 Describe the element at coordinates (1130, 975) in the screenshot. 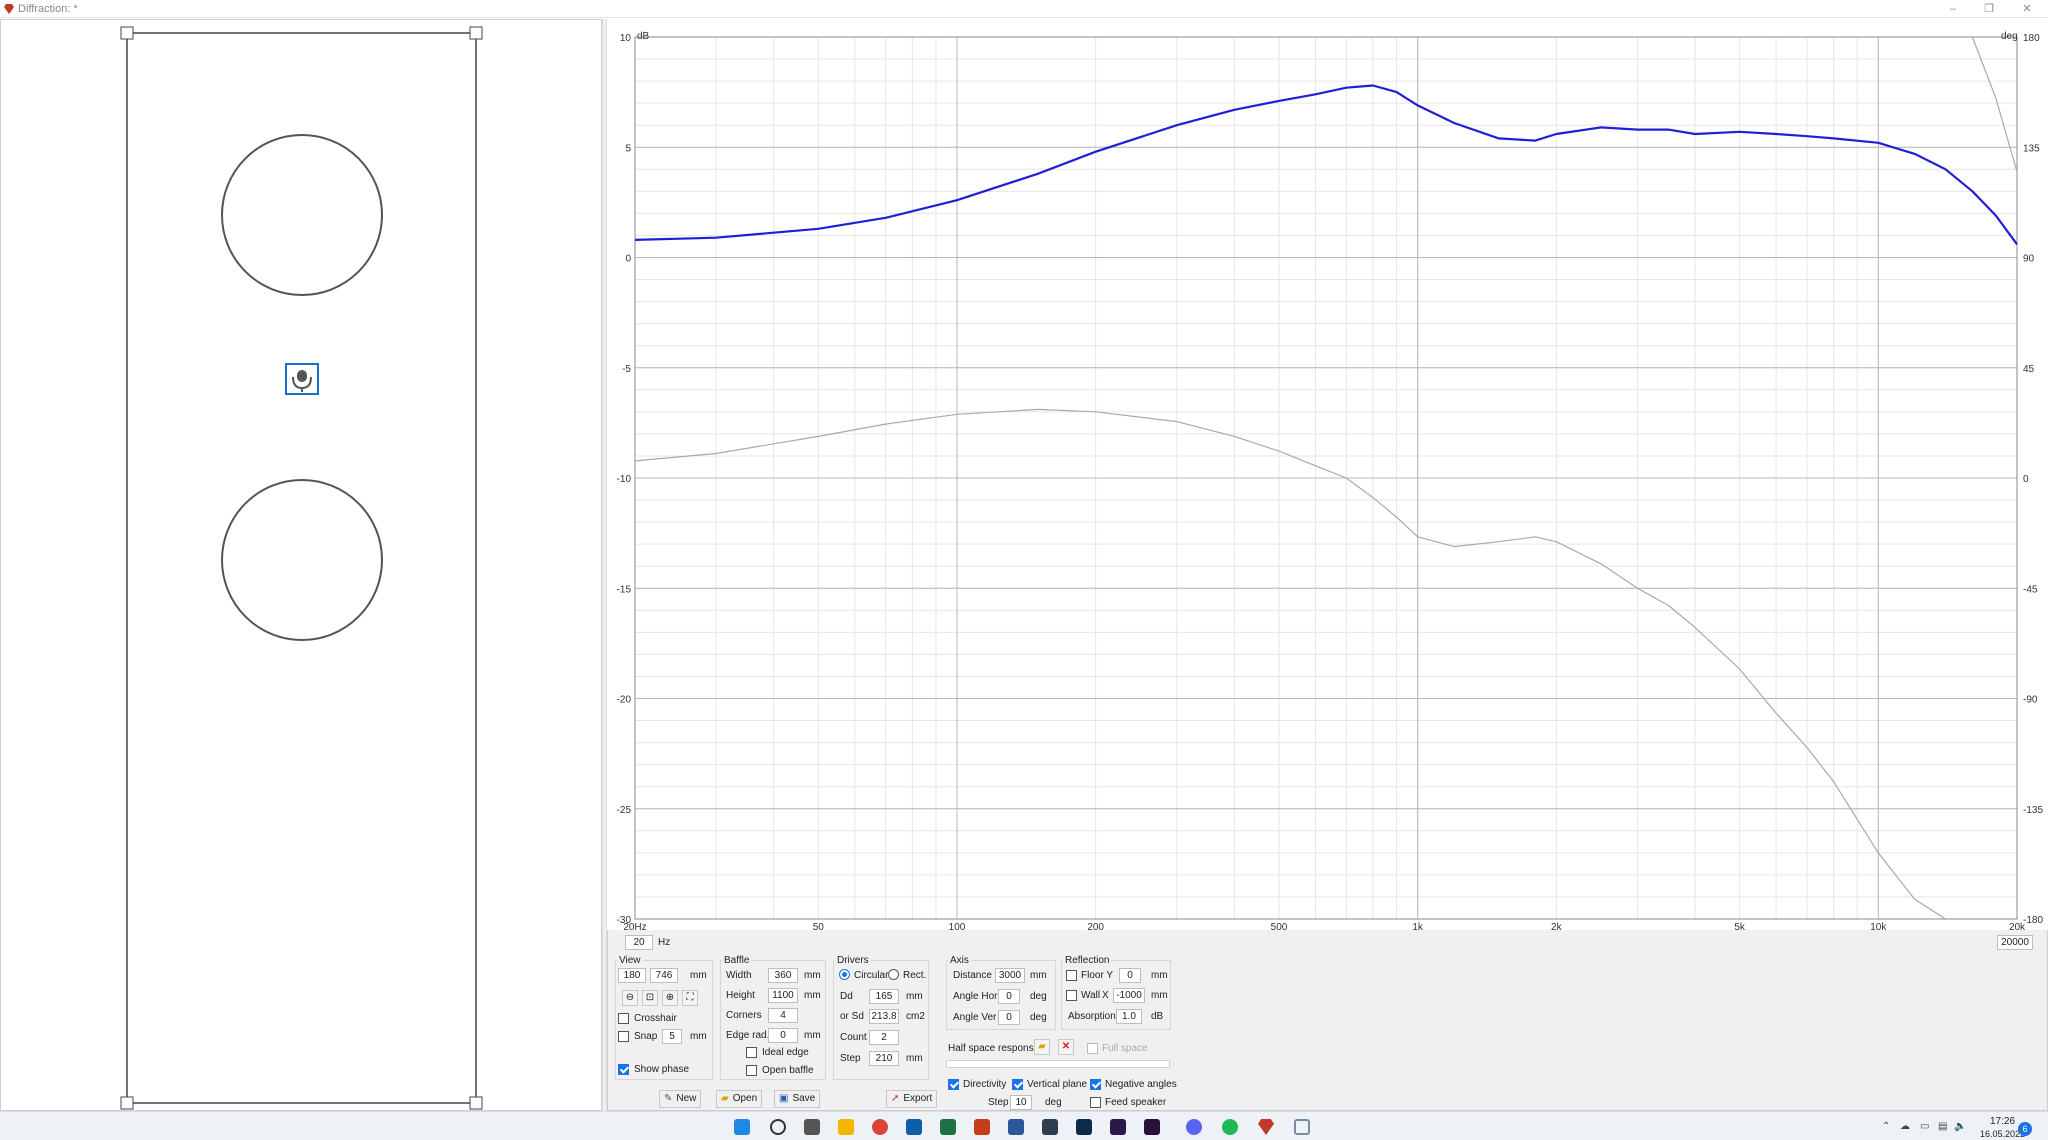

I see `floor-field: 0` at that location.